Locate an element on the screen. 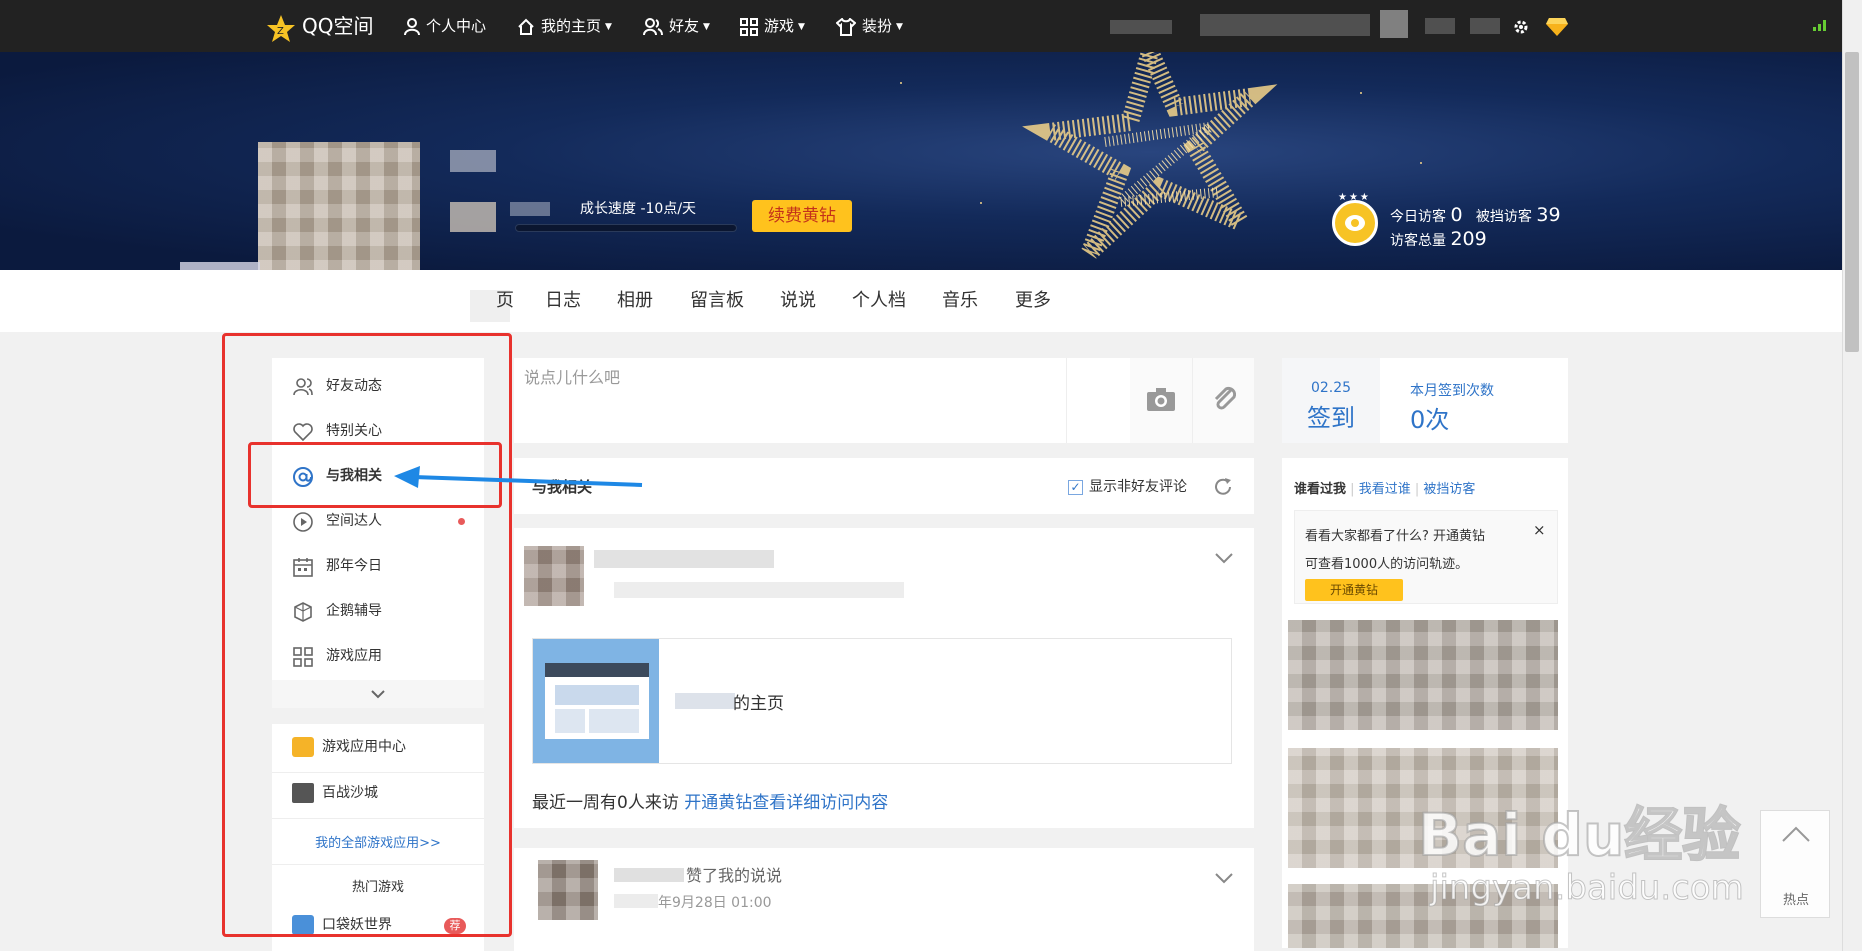  show-nonfriend-comments-toggle: ✓ 显示非好友评论 is located at coordinates (1127, 486).